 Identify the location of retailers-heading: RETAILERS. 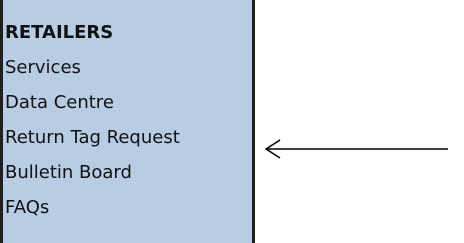
(59, 32).